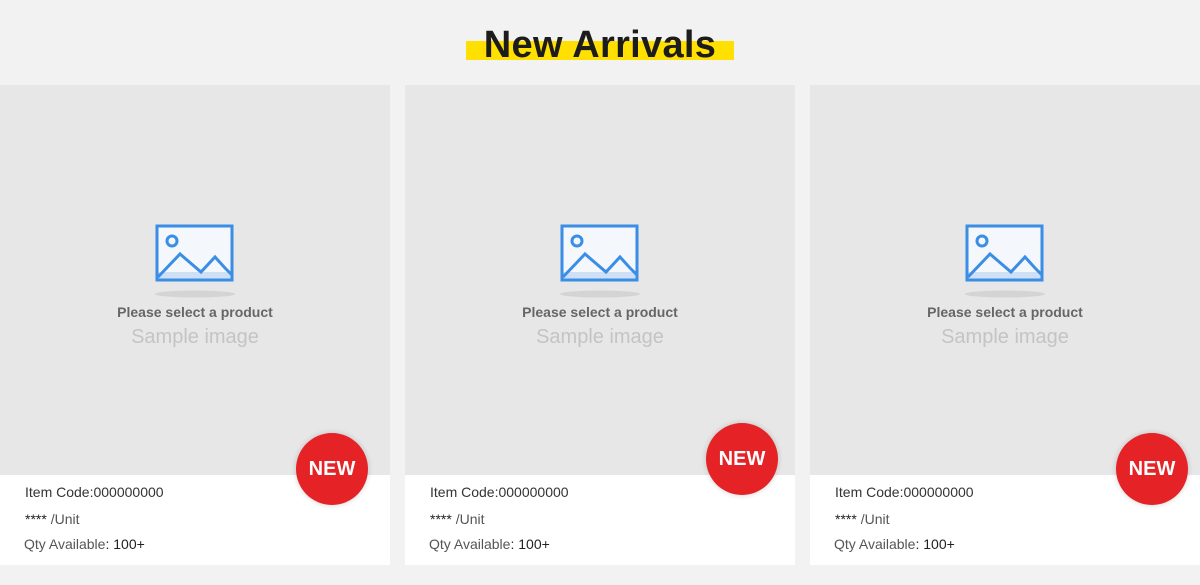  I want to click on title-wrap: New Arrivals, so click(600, 46).